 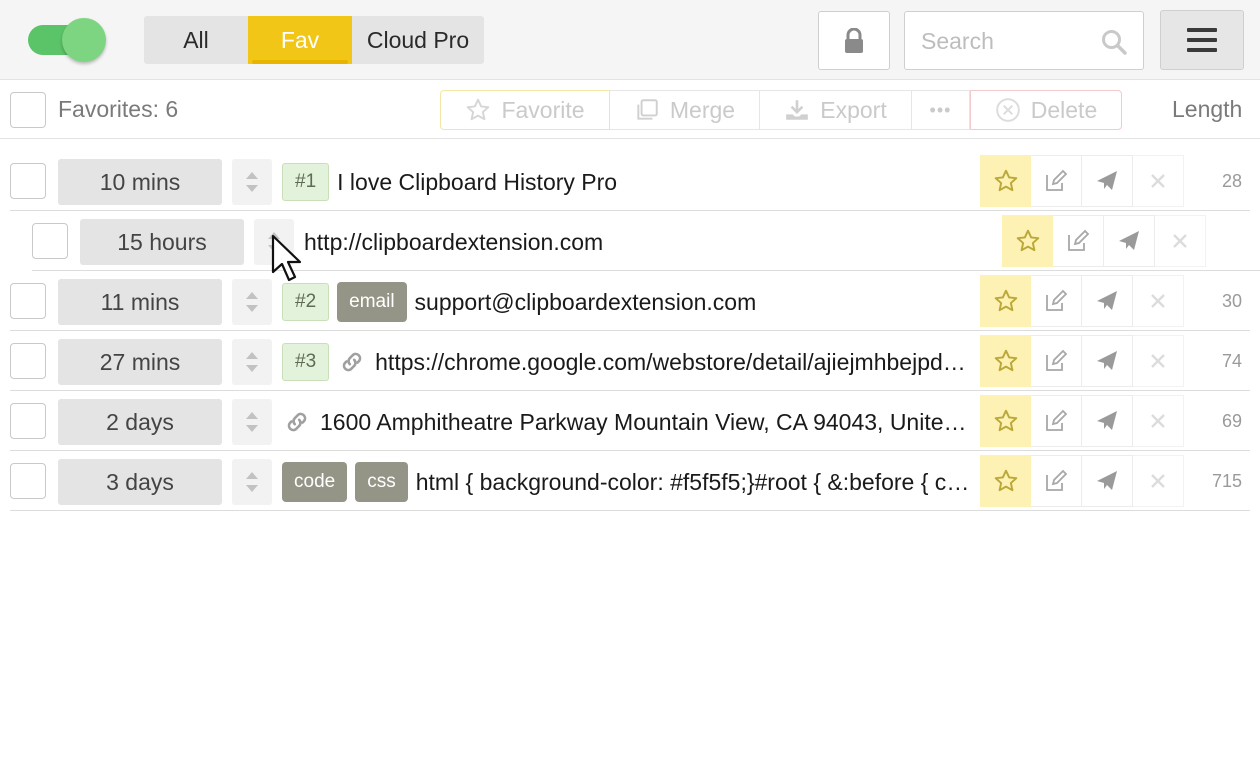 I want to click on search-box, so click(x=1024, y=40).